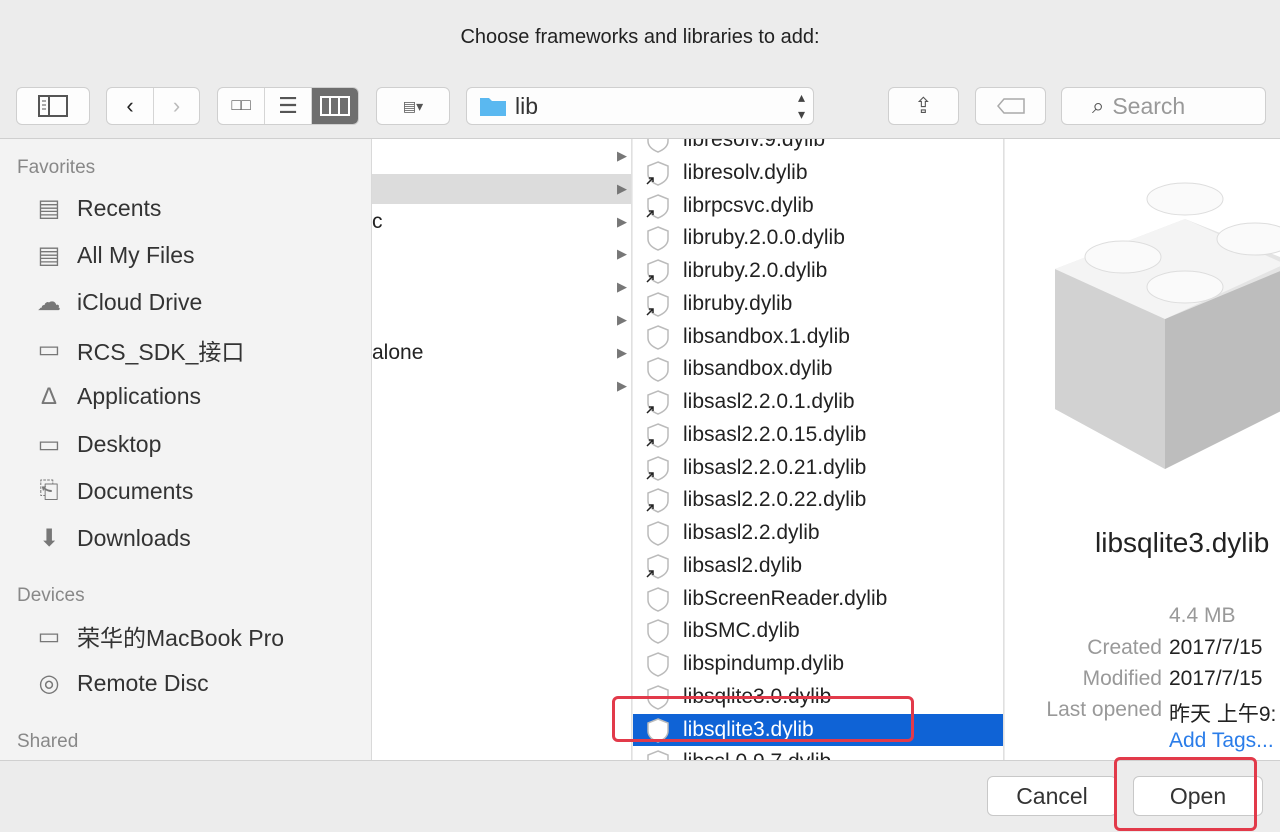 The width and height of the screenshot is (1280, 832). I want to click on icon-view-button: □□, so click(242, 106).